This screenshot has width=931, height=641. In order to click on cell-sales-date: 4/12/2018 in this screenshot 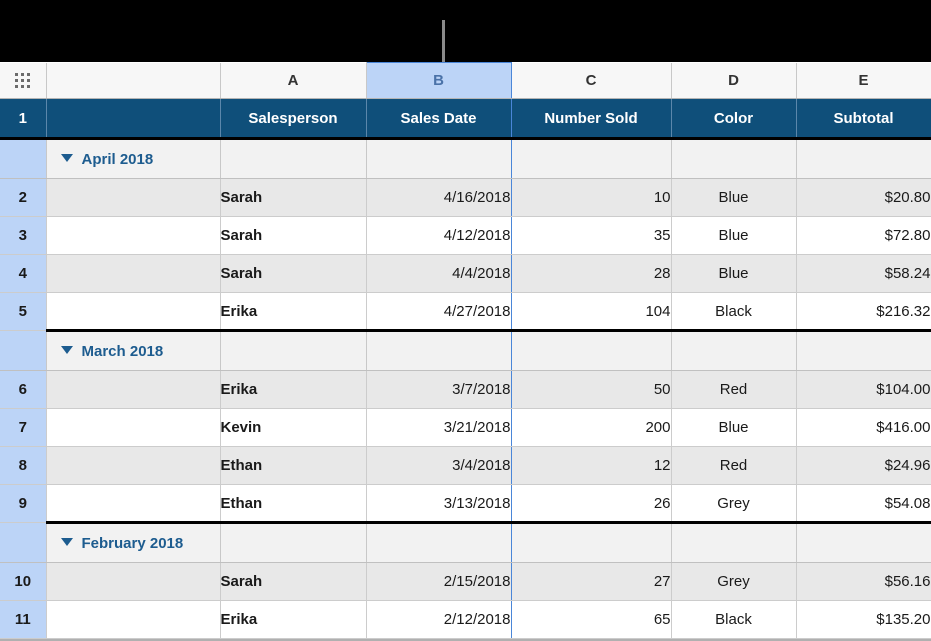, I will do `click(438, 235)`.